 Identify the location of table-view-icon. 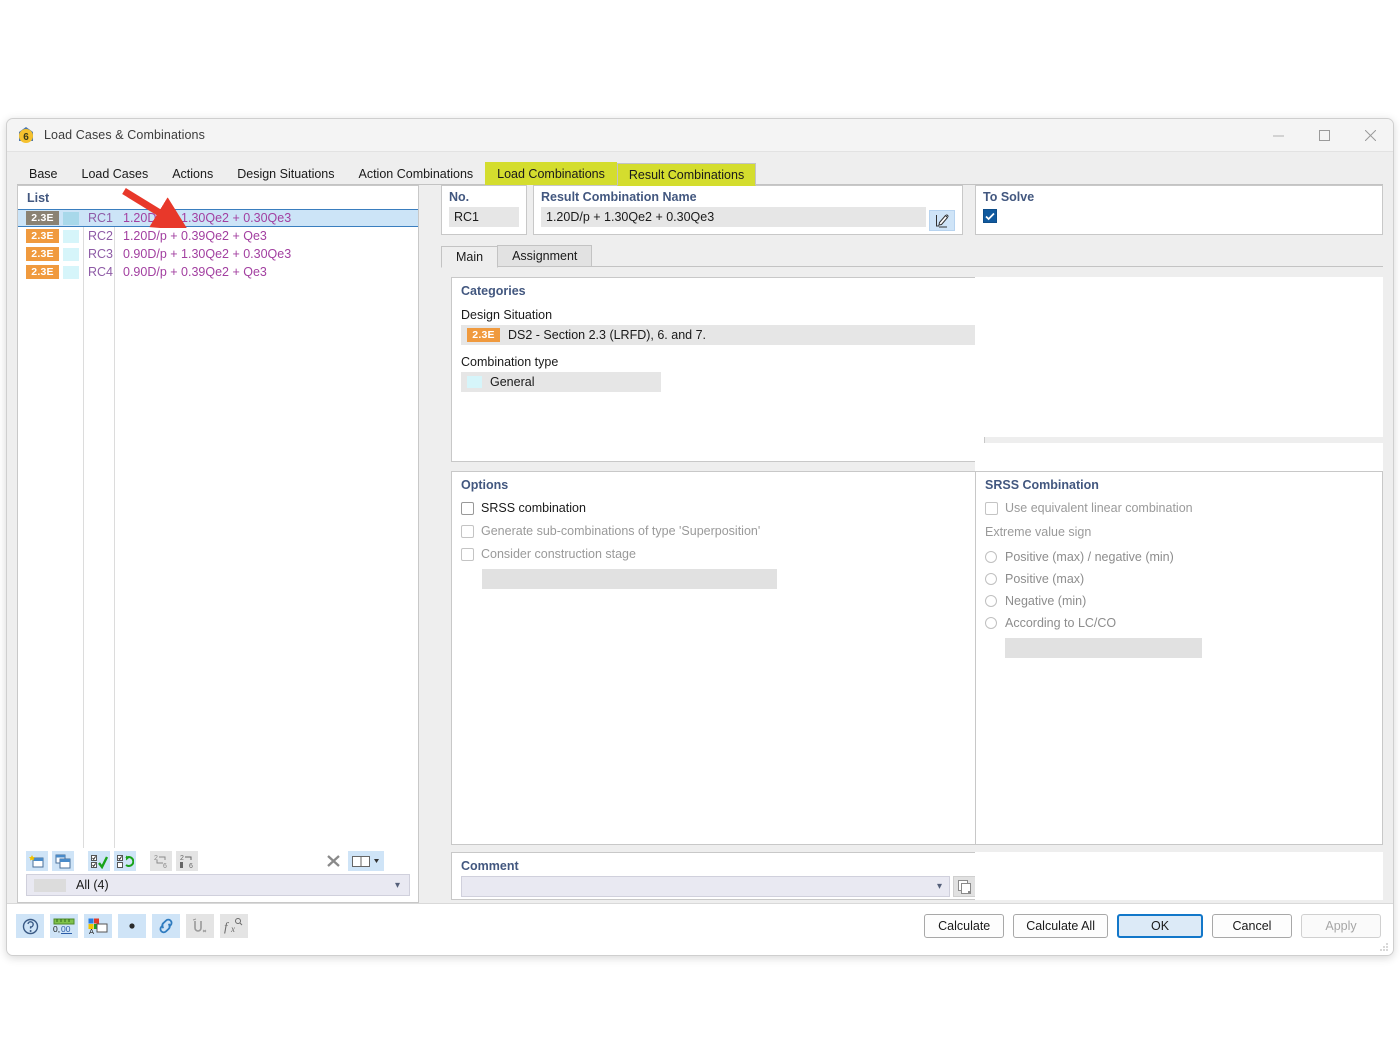
(366, 861).